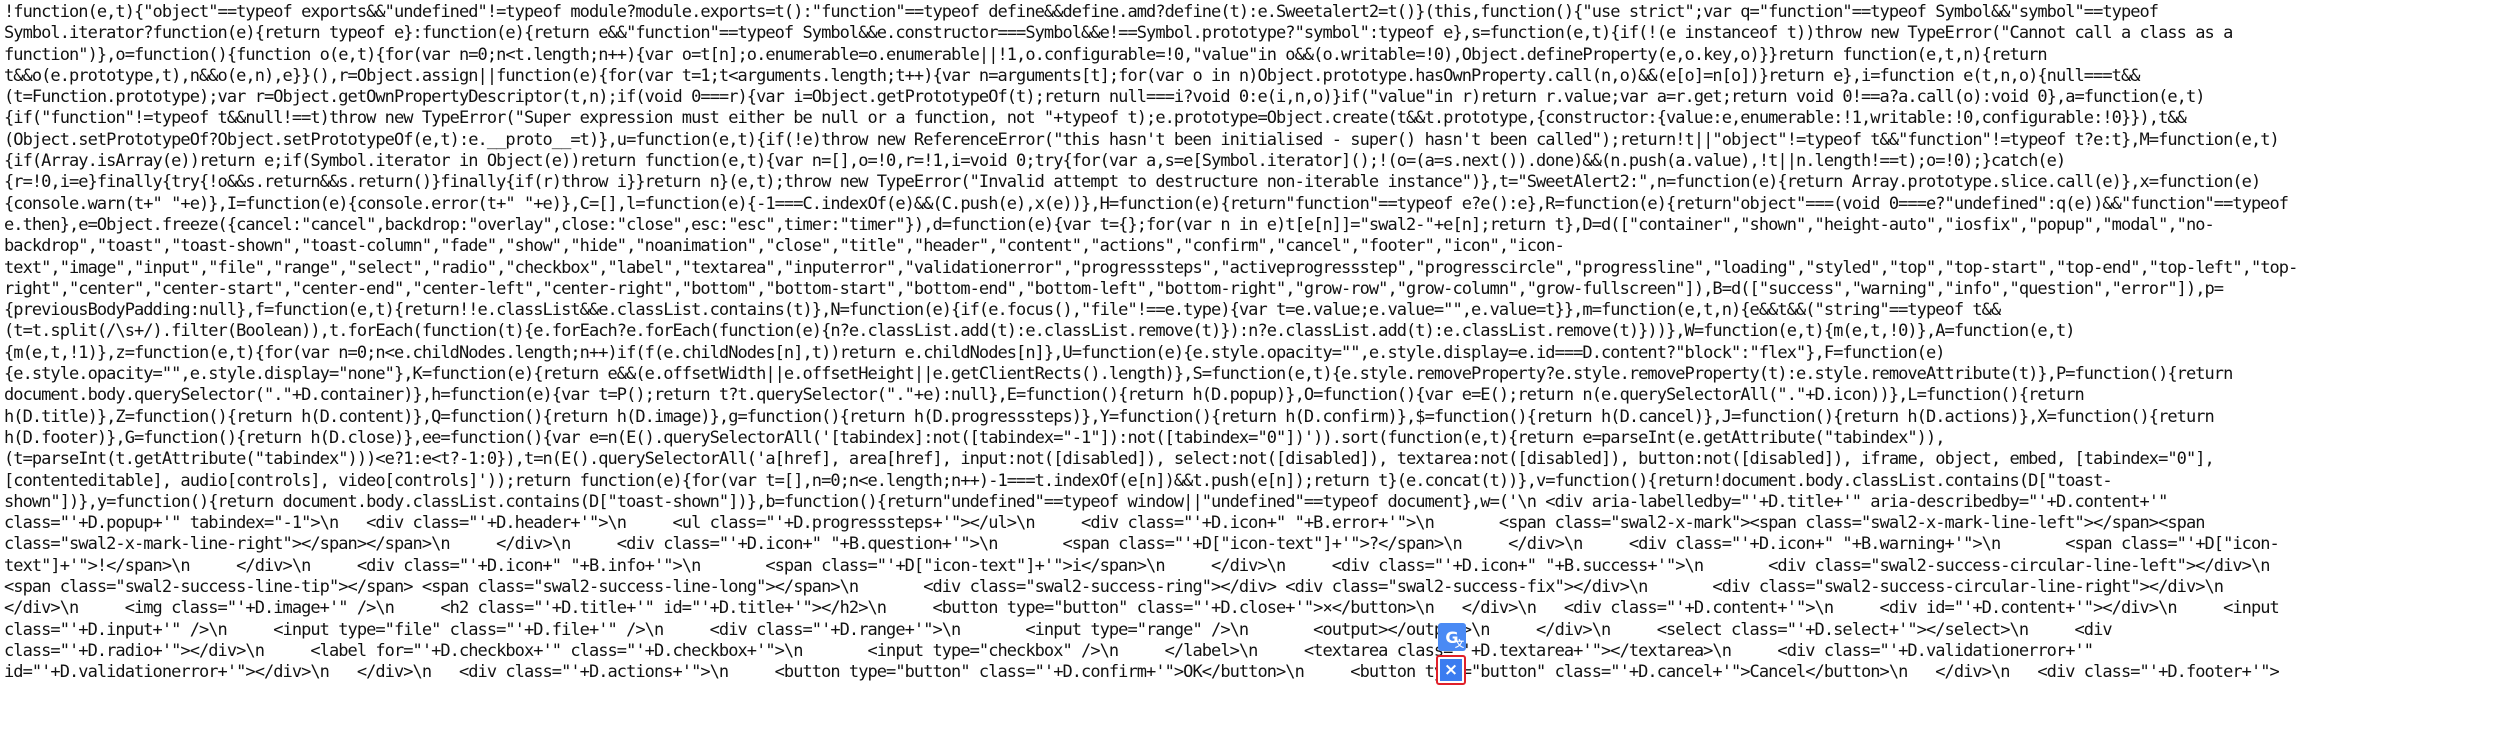 Image resolution: width=2518 pixels, height=745 pixels. I want to click on close-glyph: ×, so click(1451, 670).